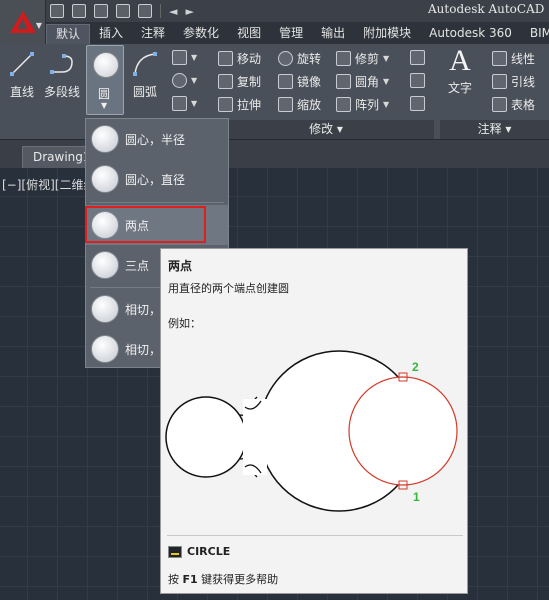 The height and width of the screenshot is (600, 549). I want to click on explode-tool, so click(417, 80).